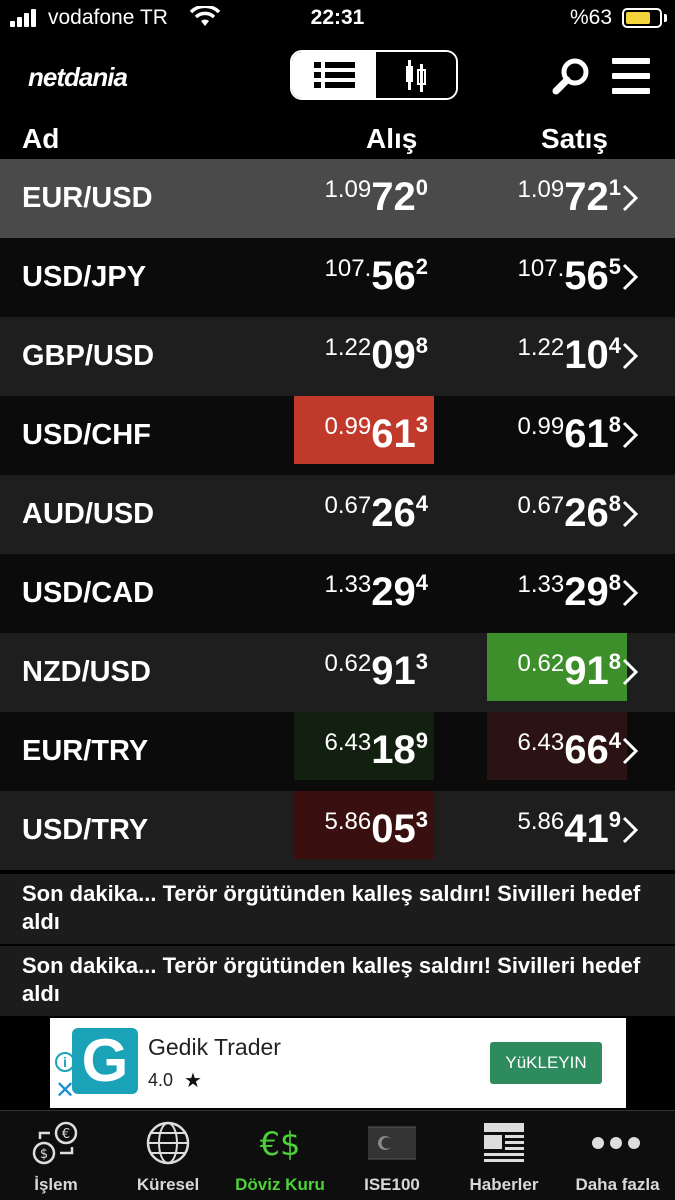 The width and height of the screenshot is (675, 1200). I want to click on table-row: USD/JPY 107.562 107.565, so click(337, 277).